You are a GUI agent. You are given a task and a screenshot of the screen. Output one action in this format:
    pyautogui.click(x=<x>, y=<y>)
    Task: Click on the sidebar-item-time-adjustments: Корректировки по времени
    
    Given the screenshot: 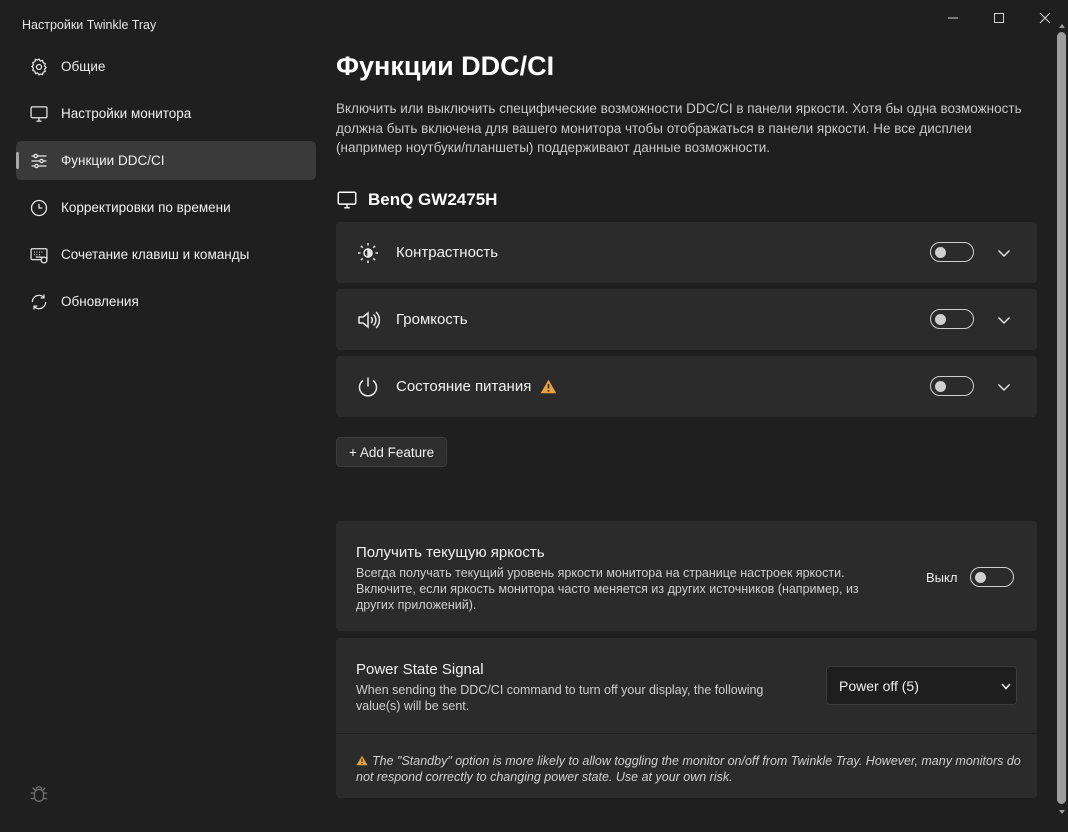 What is the action you would take?
    pyautogui.click(x=166, y=207)
    